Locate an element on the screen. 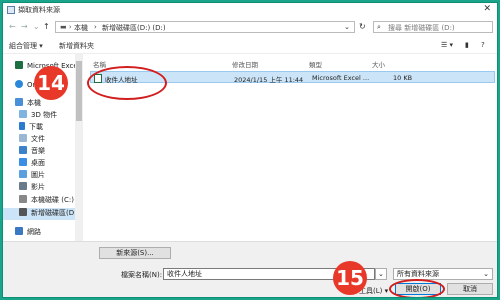 This screenshot has height=300, width=500. new-folder-button: 新增資料夾 is located at coordinates (76, 46).